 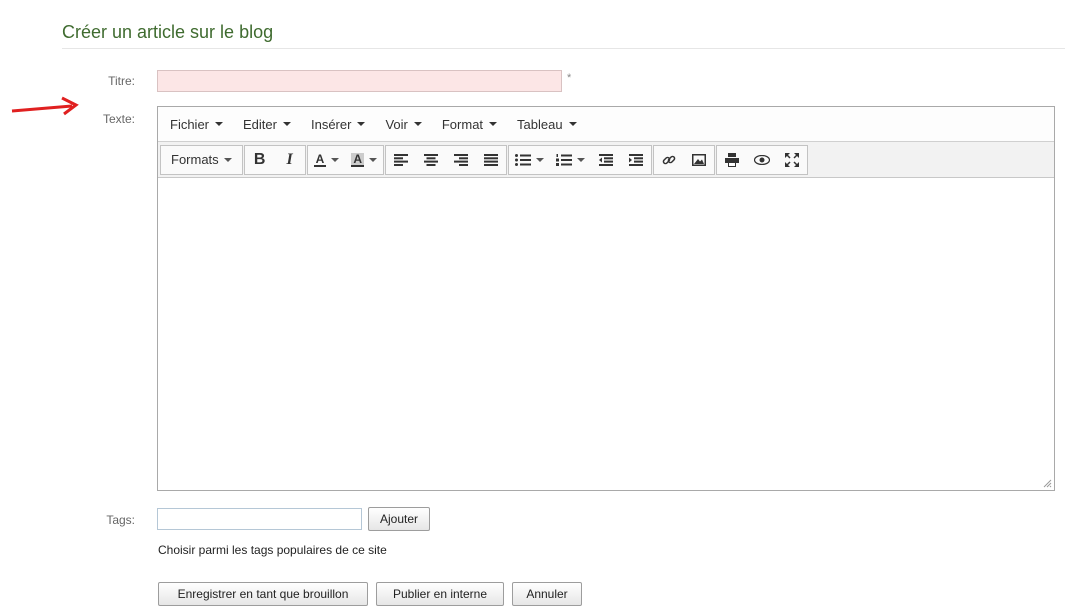 I want to click on resize-grip-icon, so click(x=1047, y=483).